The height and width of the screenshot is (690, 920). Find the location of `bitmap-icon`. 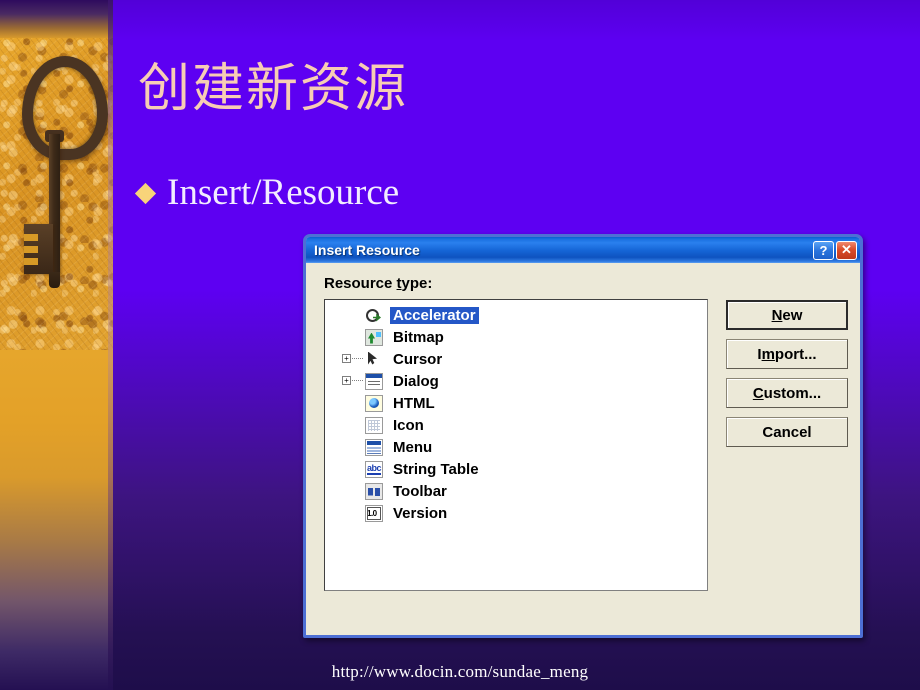

bitmap-icon is located at coordinates (374, 337).